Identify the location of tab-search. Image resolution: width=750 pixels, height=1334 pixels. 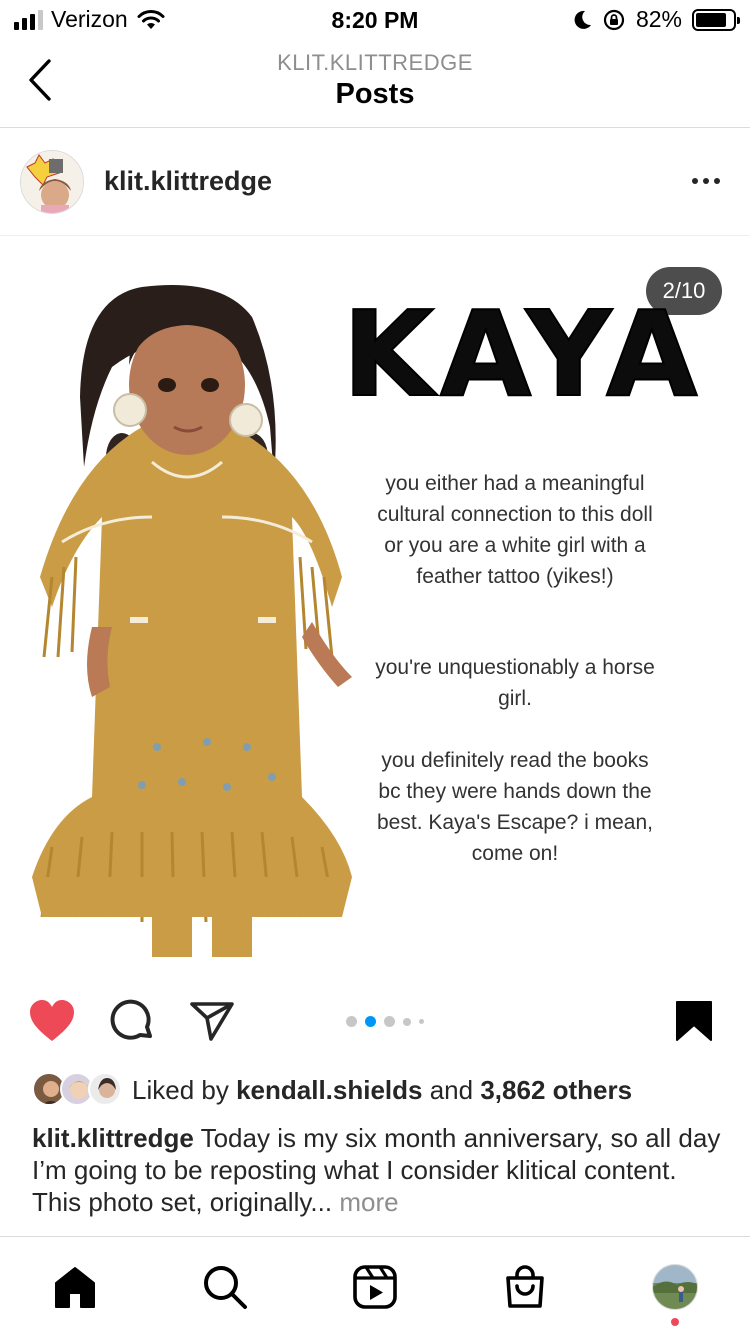
(225, 1287).